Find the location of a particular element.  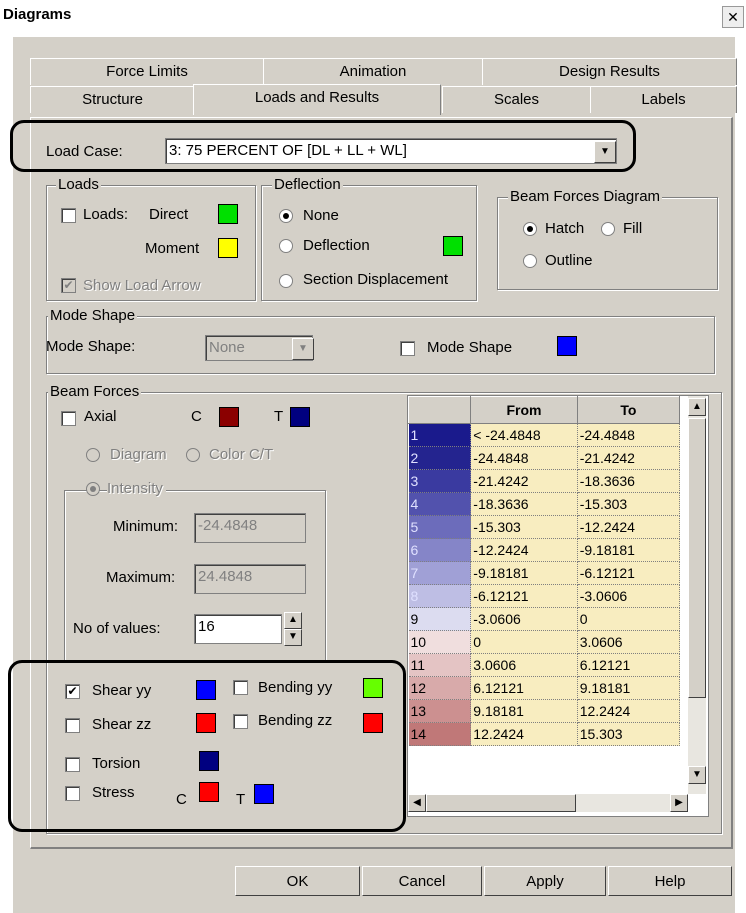

row-to-cell: -12.2424 is located at coordinates (629, 527).